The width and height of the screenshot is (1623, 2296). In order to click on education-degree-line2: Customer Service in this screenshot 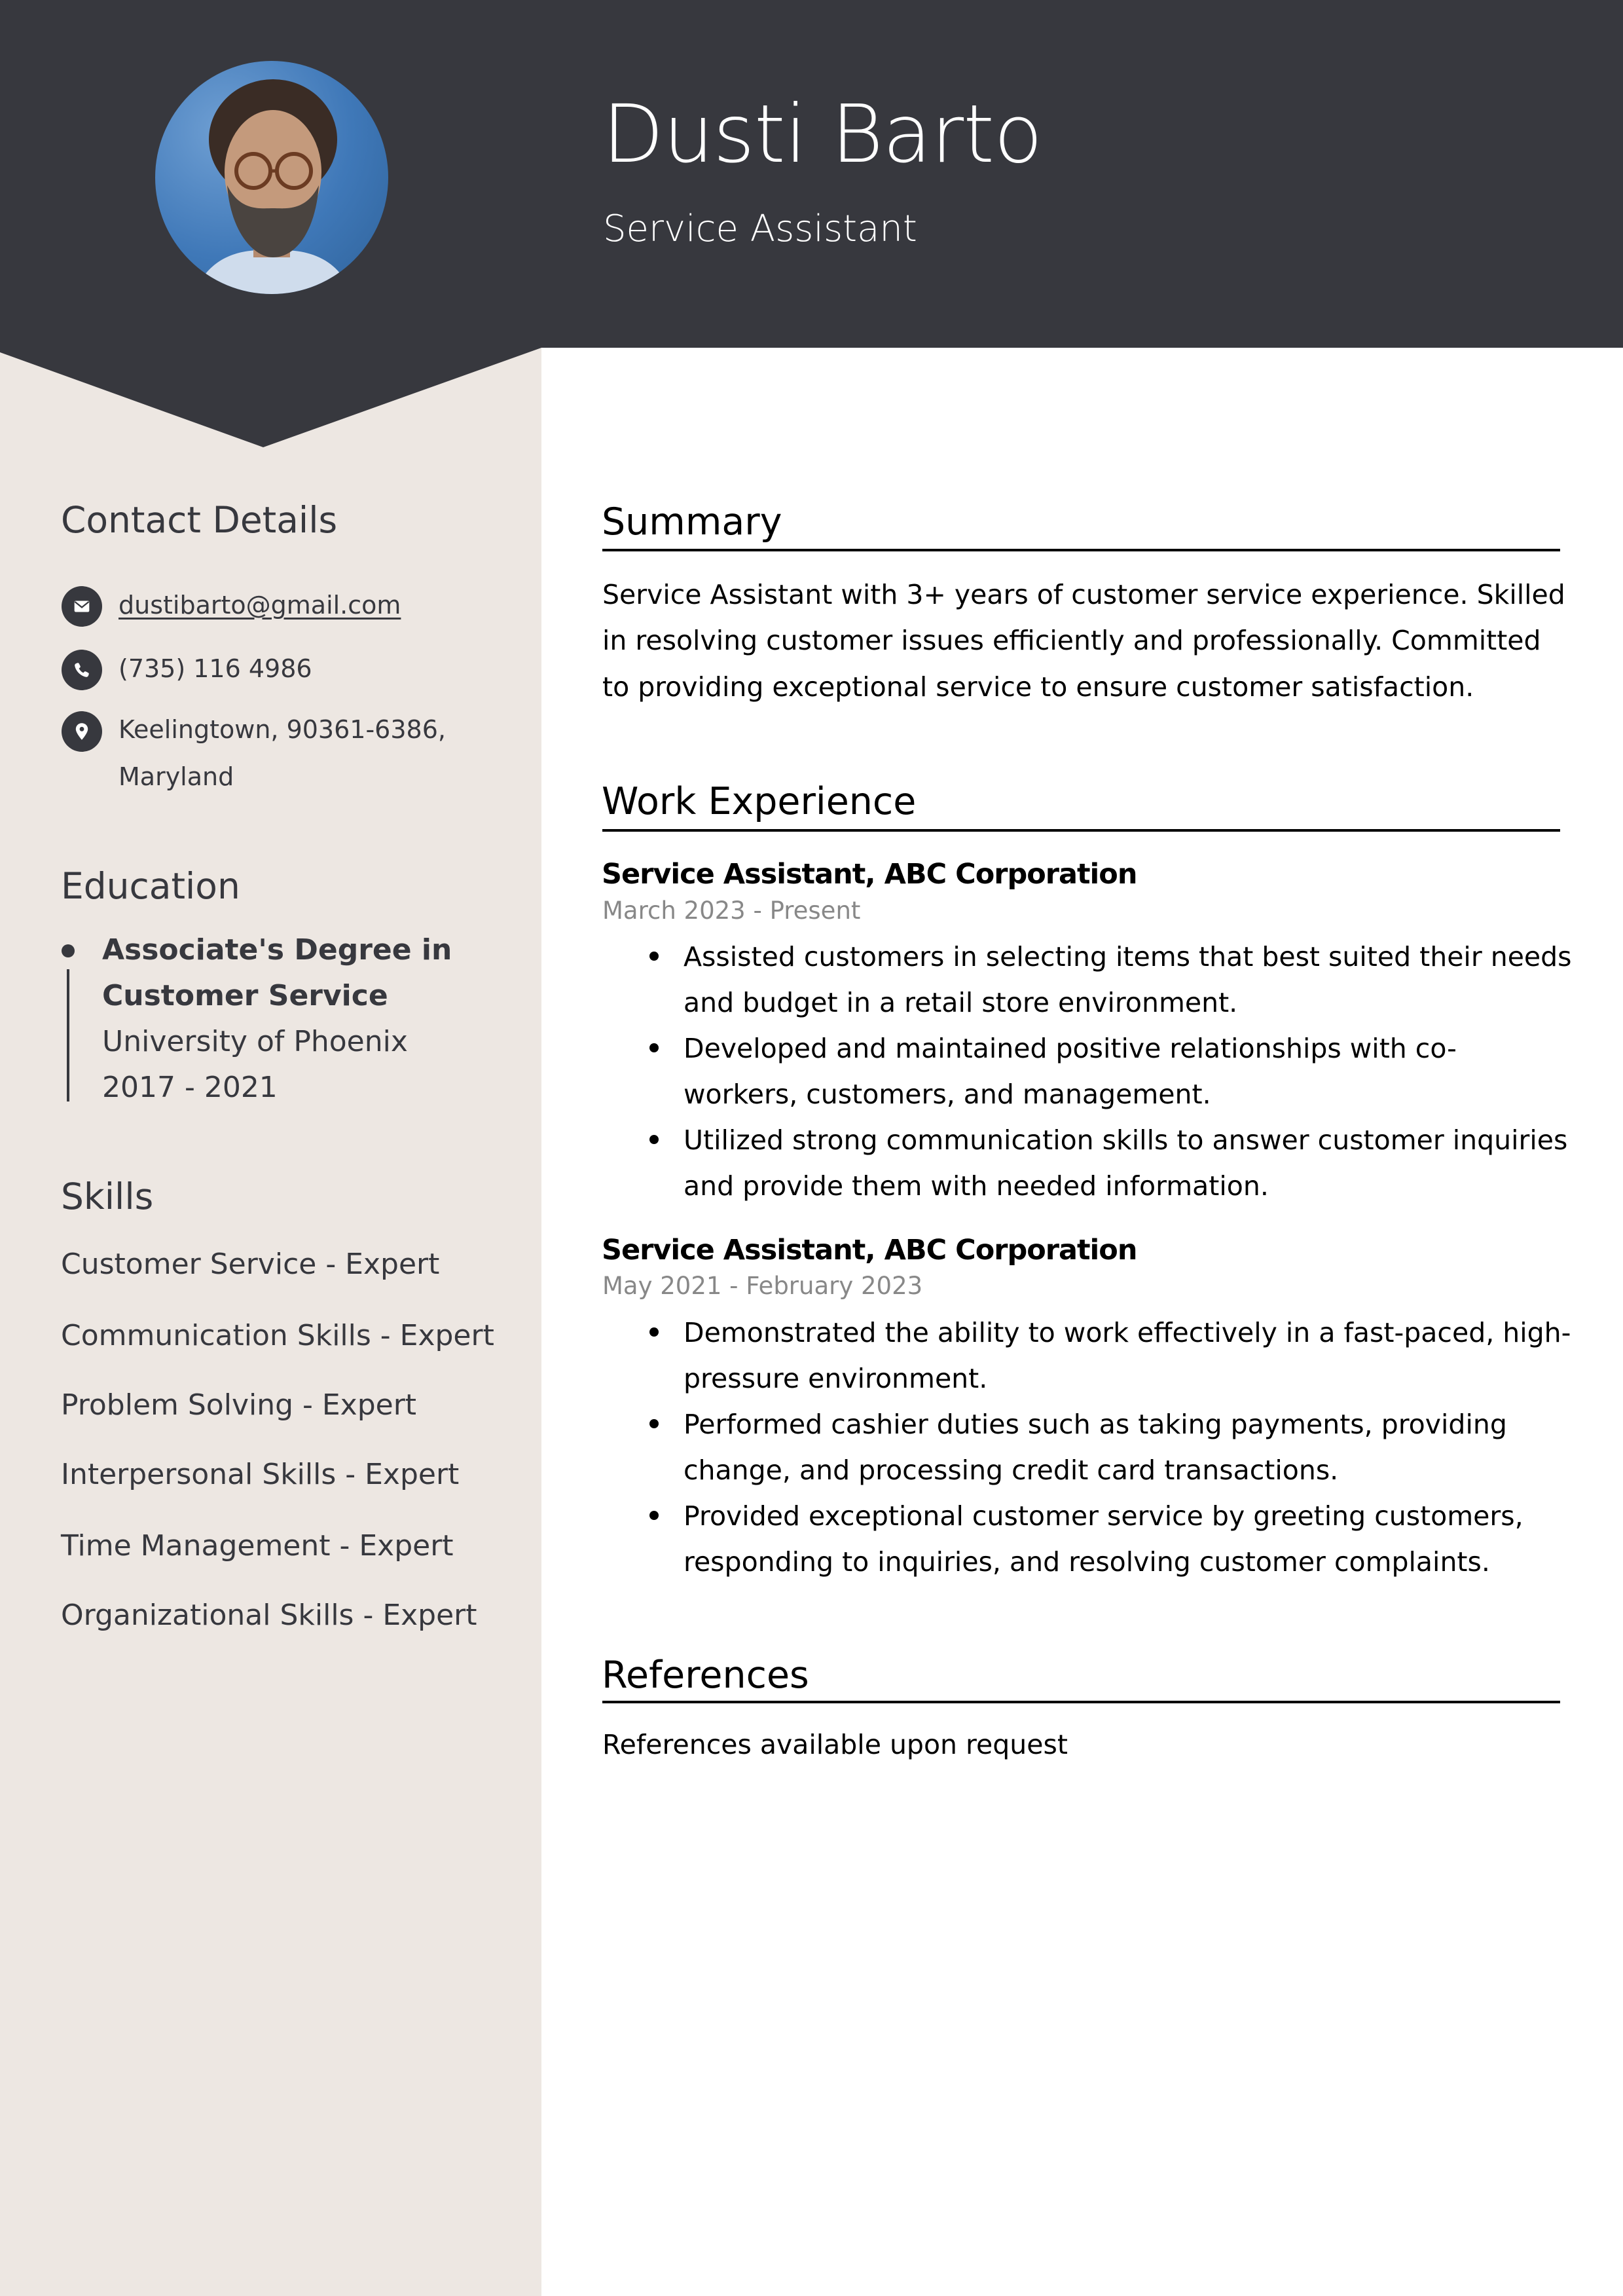, I will do `click(245, 996)`.